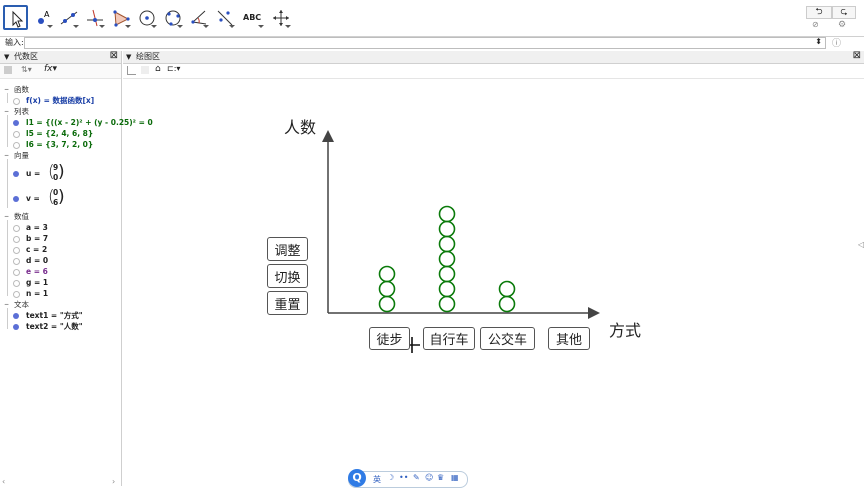 Image resolution: width=864 pixels, height=488 pixels. Describe the element at coordinates (455, 477) in the screenshot. I see `grid-menu-icon: ▦` at that location.